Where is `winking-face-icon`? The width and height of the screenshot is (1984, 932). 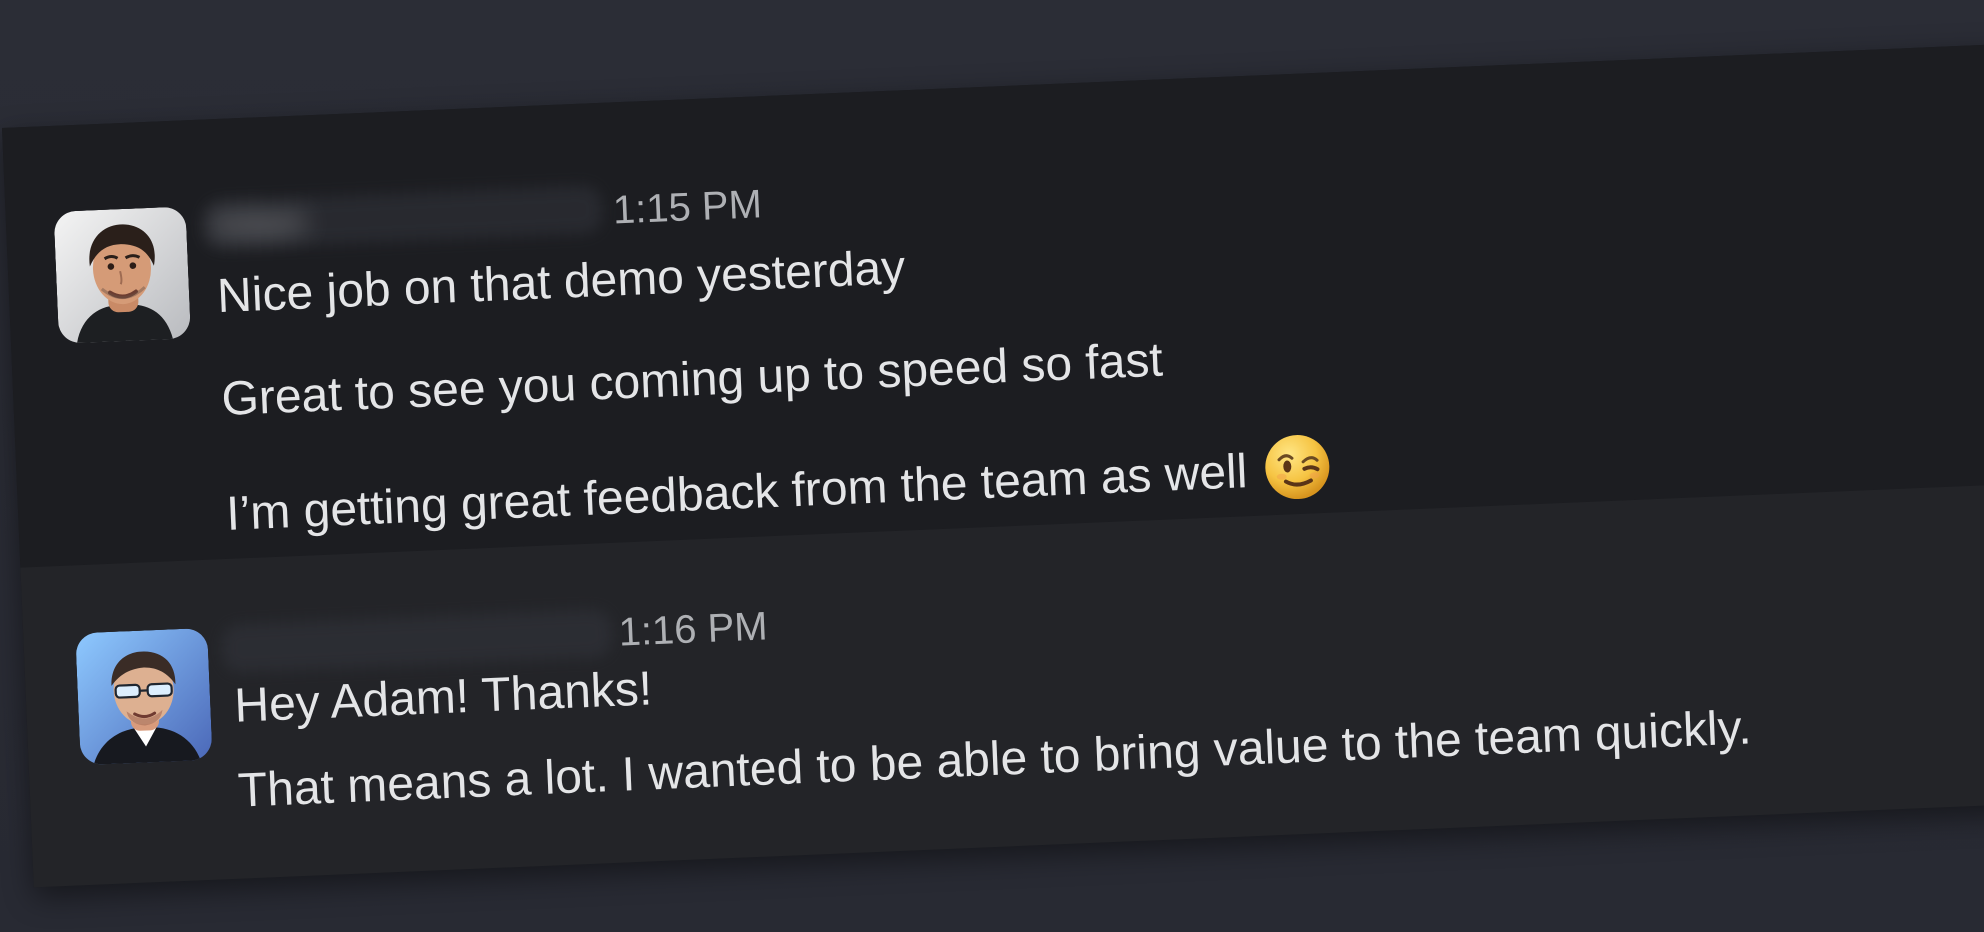 winking-face-icon is located at coordinates (1297, 467).